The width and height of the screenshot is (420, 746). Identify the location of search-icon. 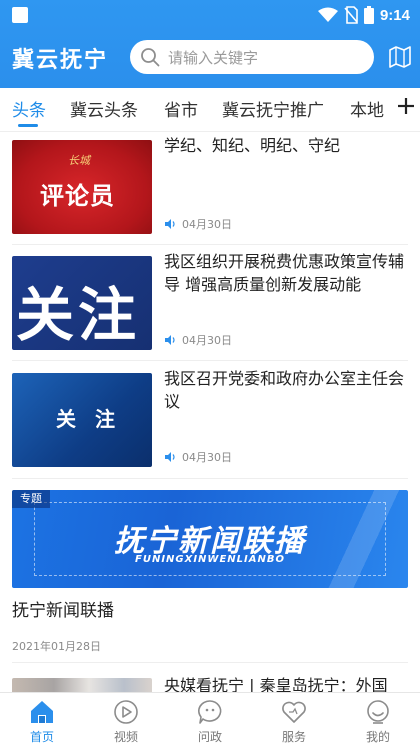
(150, 57).